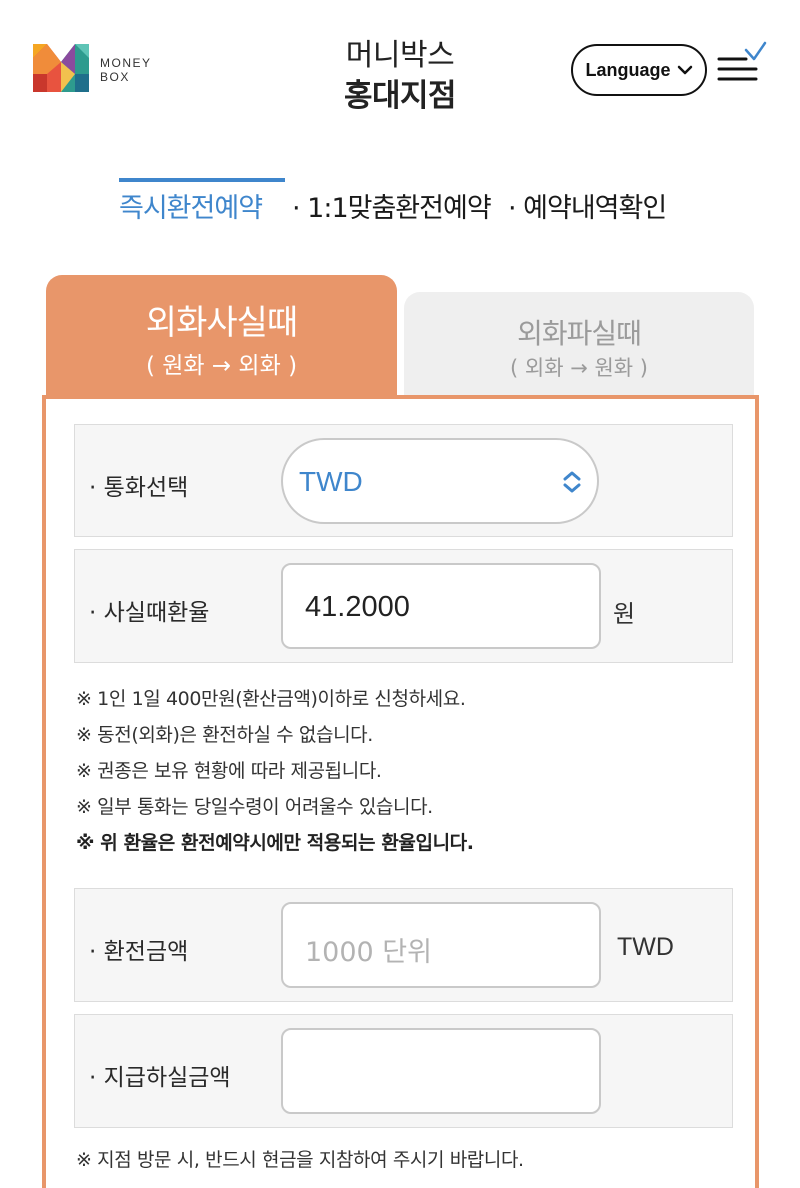 The width and height of the screenshot is (800, 1188). Describe the element at coordinates (368, 952) in the screenshot. I see `amount-placeholder: 1000 단위` at that location.